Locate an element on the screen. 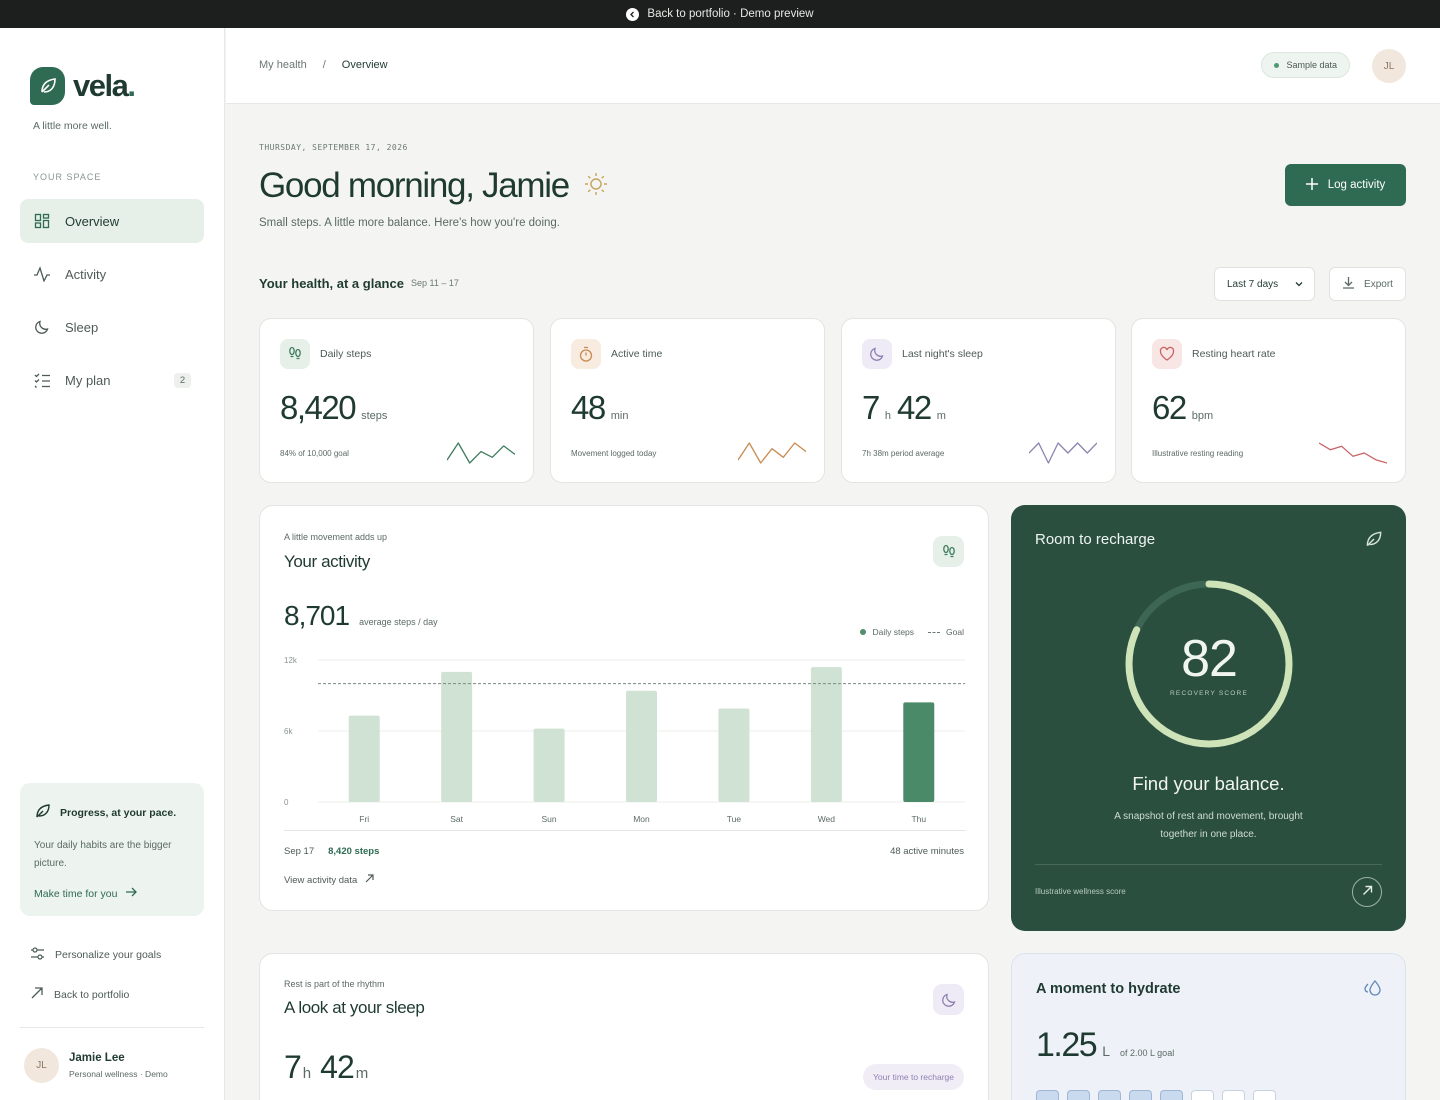 The height and width of the screenshot is (1100, 1440). metric-label: Daily steps is located at coordinates (346, 354).